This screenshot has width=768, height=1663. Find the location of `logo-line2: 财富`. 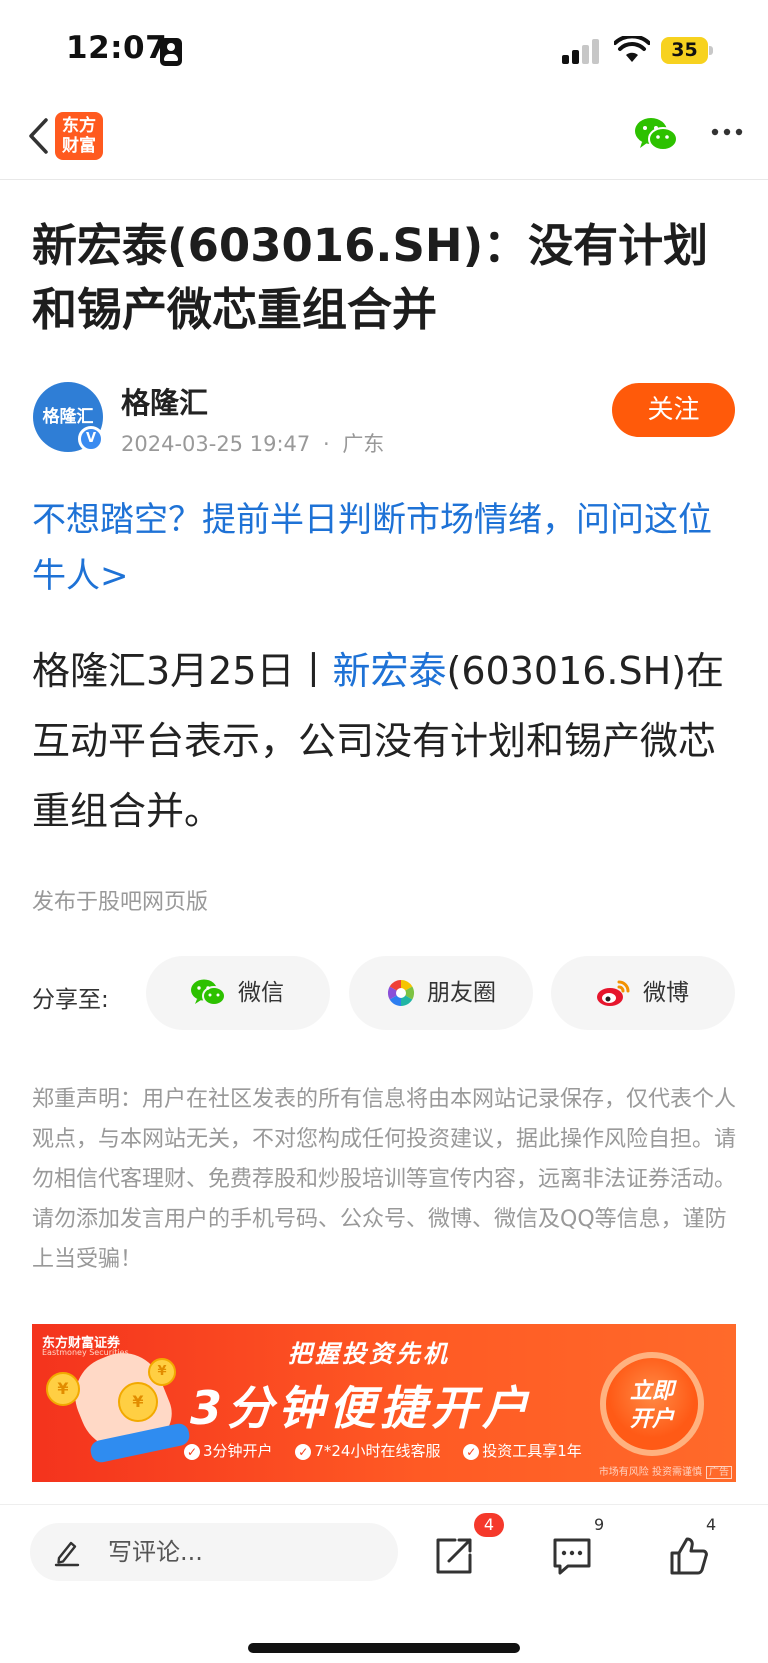

logo-line2: 财富 is located at coordinates (79, 146).